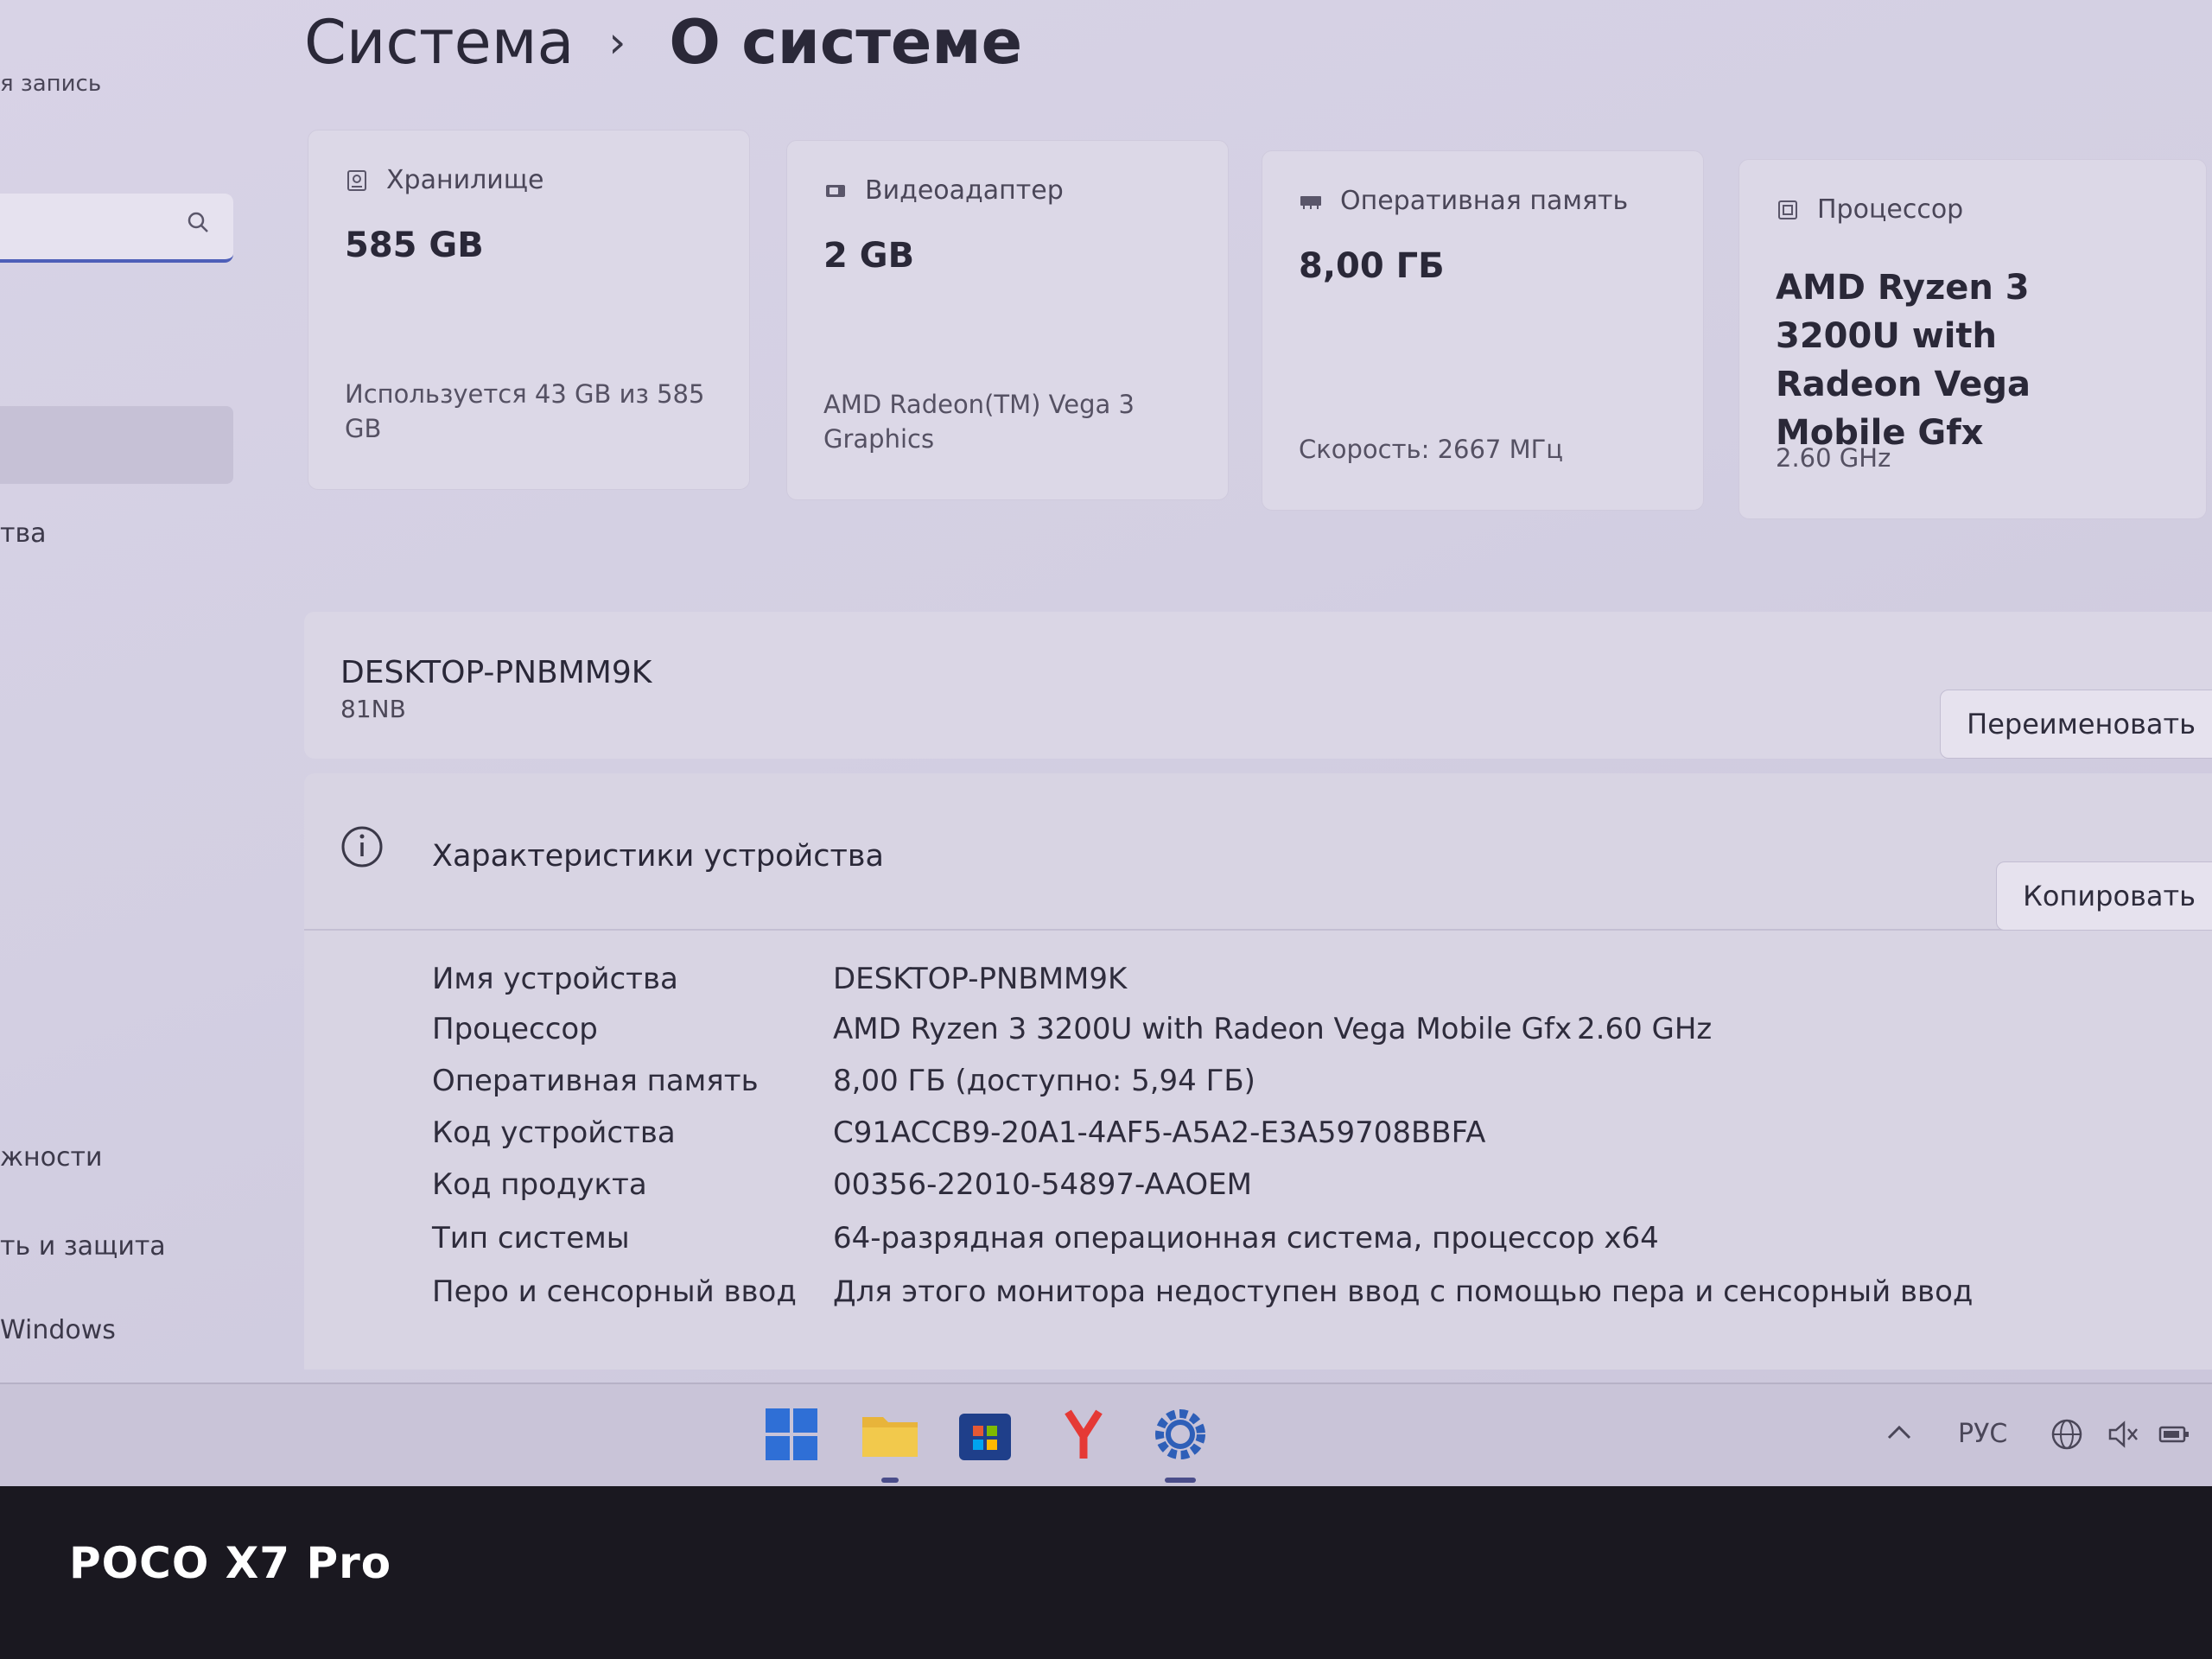 The height and width of the screenshot is (1659, 2212). Describe the element at coordinates (2174, 1434) in the screenshot. I see `battery-charging-icon` at that location.